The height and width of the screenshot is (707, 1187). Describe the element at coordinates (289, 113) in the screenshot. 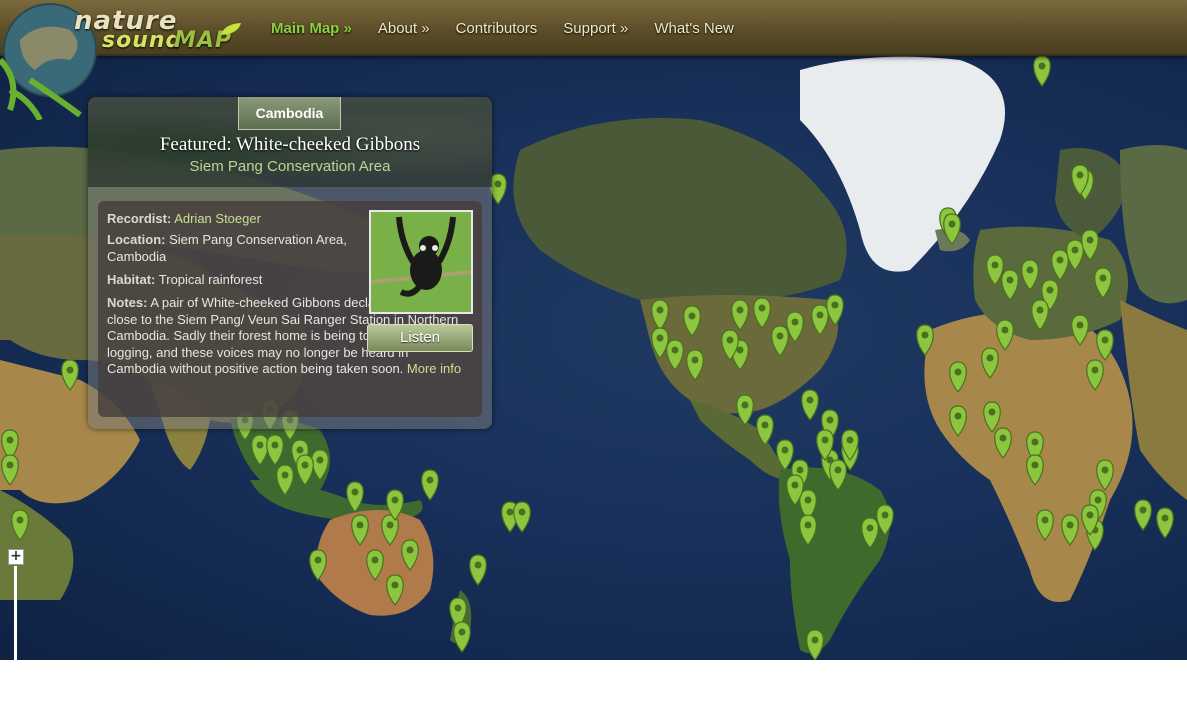

I see `country-tab: Cambodia` at that location.